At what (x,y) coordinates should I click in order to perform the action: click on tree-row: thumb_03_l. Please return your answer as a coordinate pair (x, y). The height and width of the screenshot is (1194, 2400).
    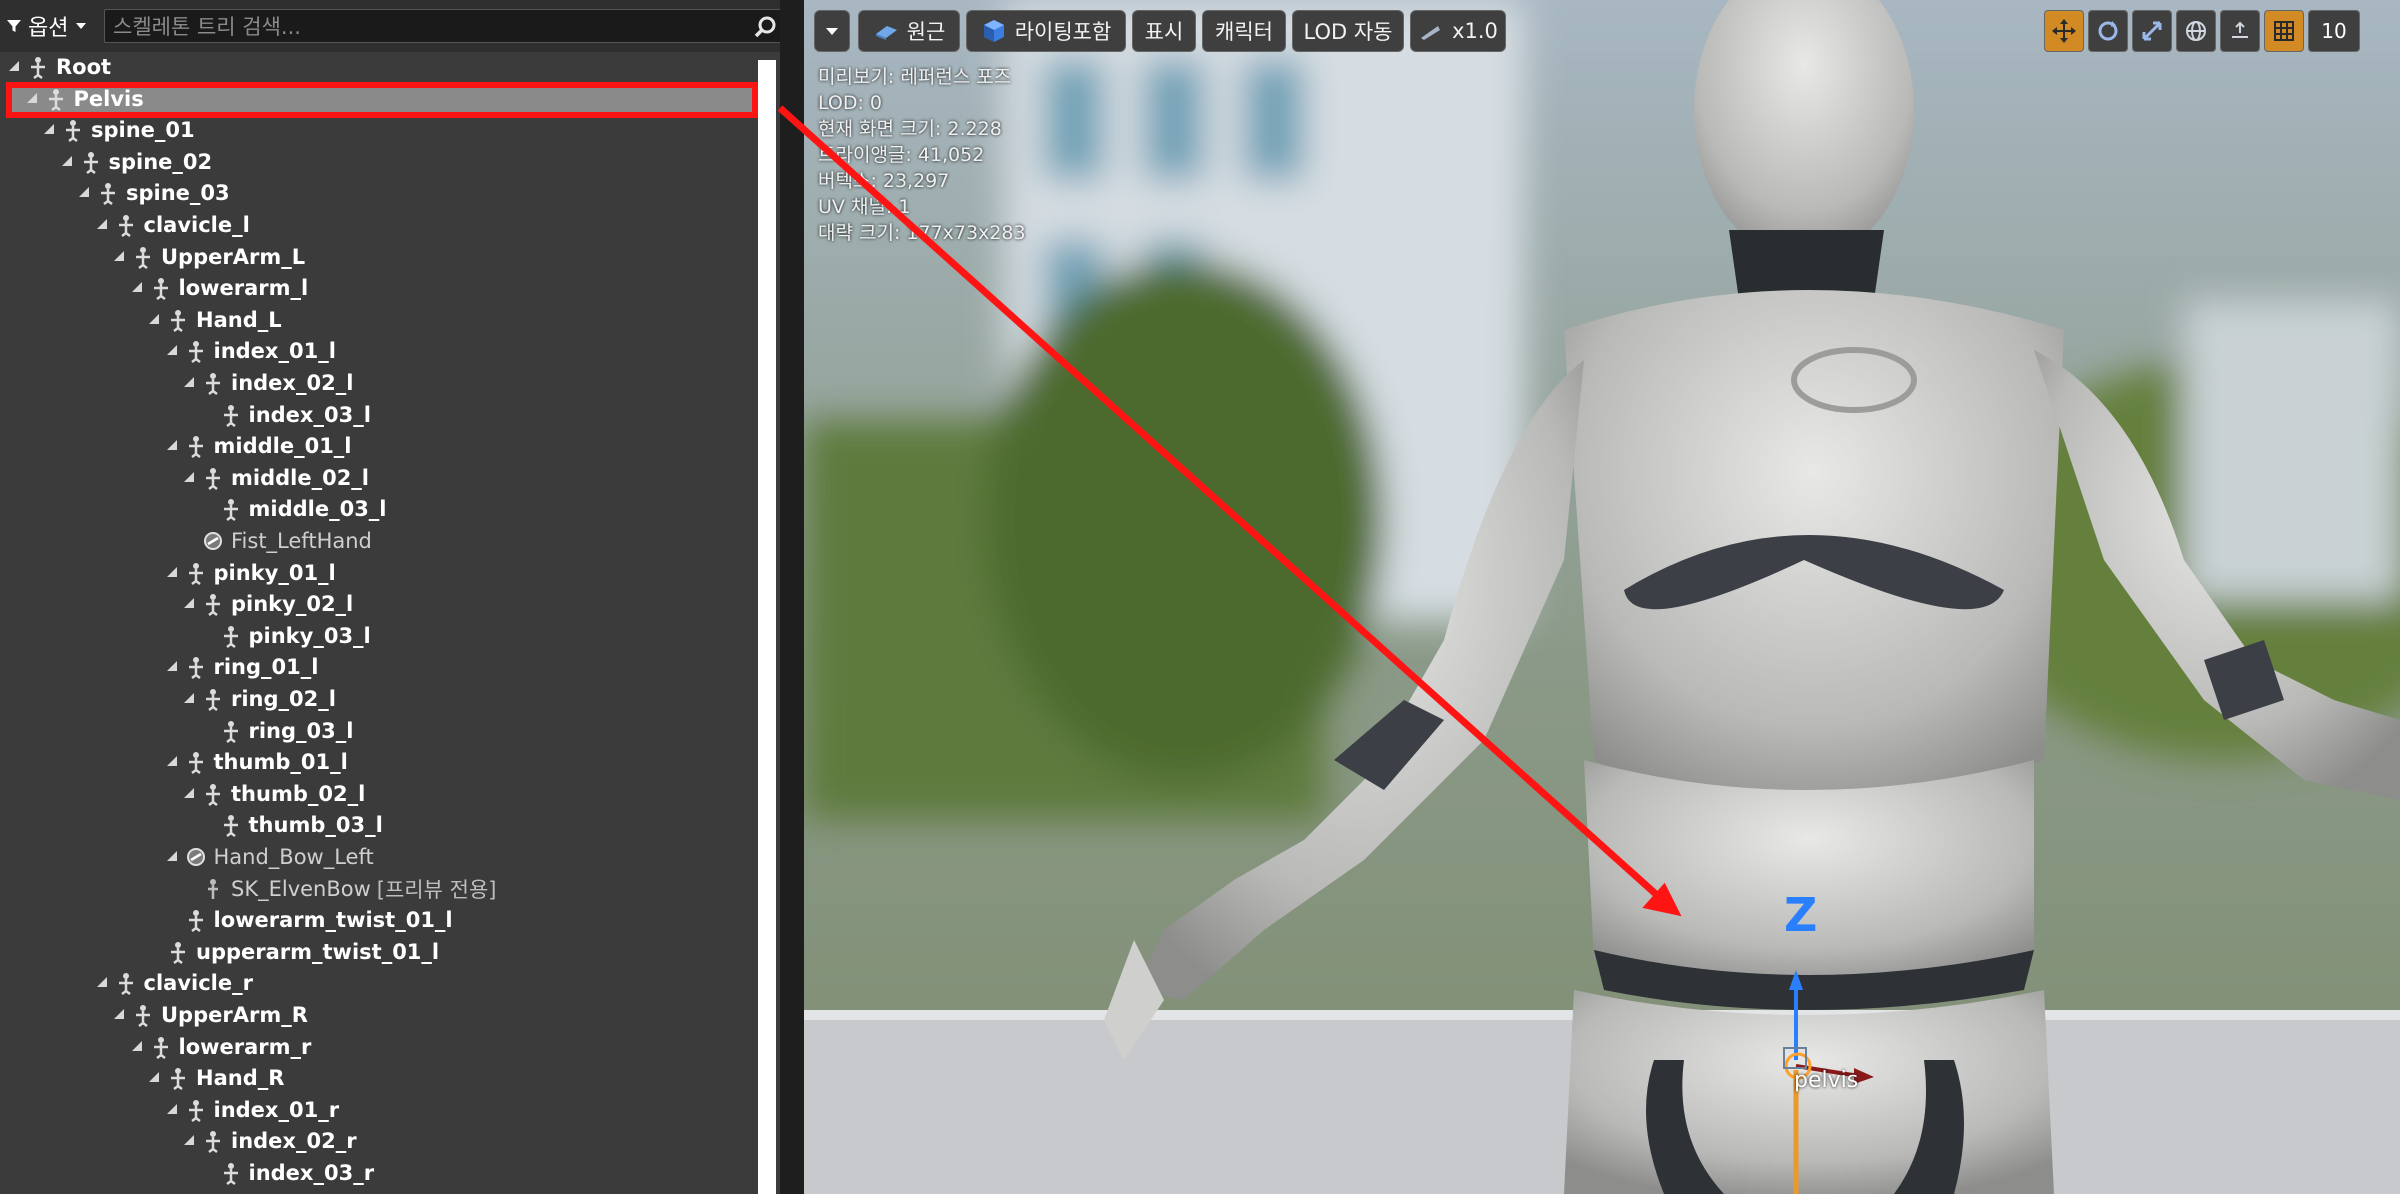
    Looking at the image, I should click on (292, 825).